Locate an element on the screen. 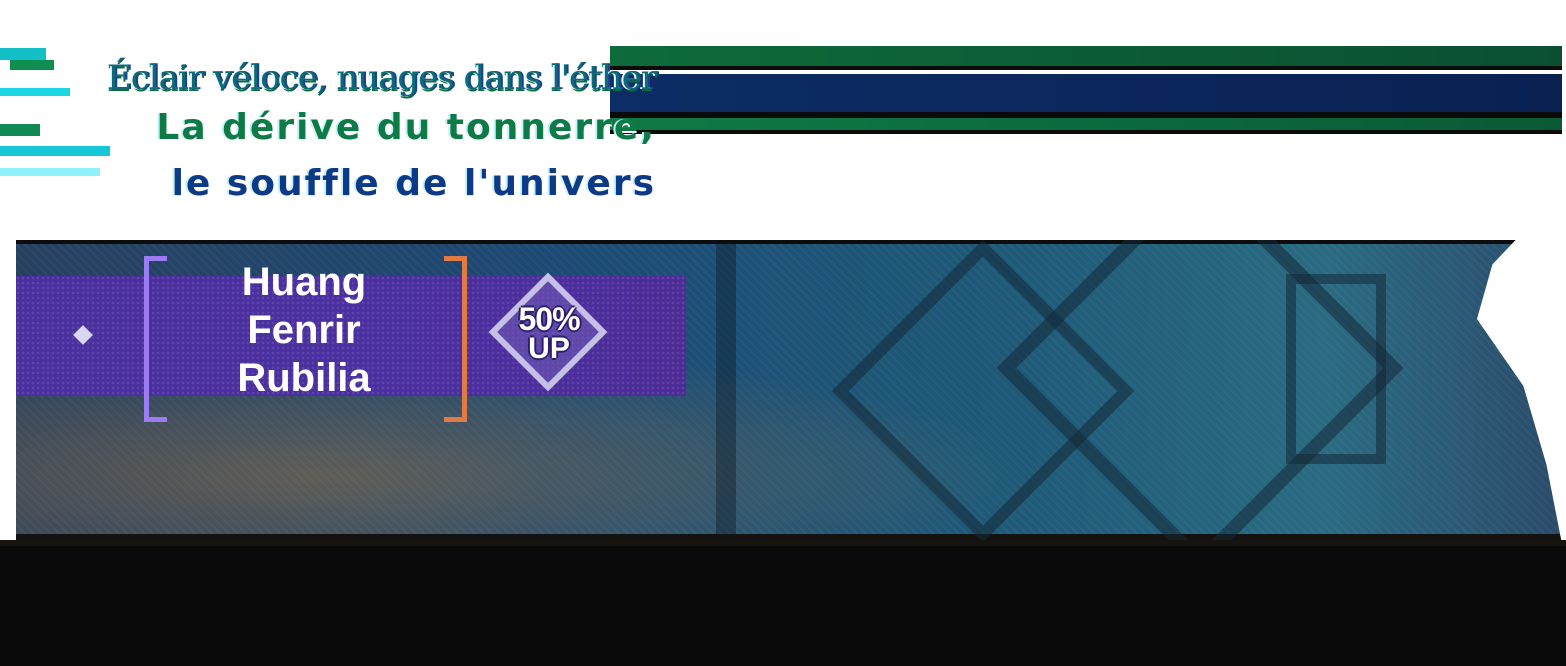 This screenshot has height=666, width=1566. headline-line-1: Éclair véloce, nuages dans l'éther is located at coordinates (381, 78).